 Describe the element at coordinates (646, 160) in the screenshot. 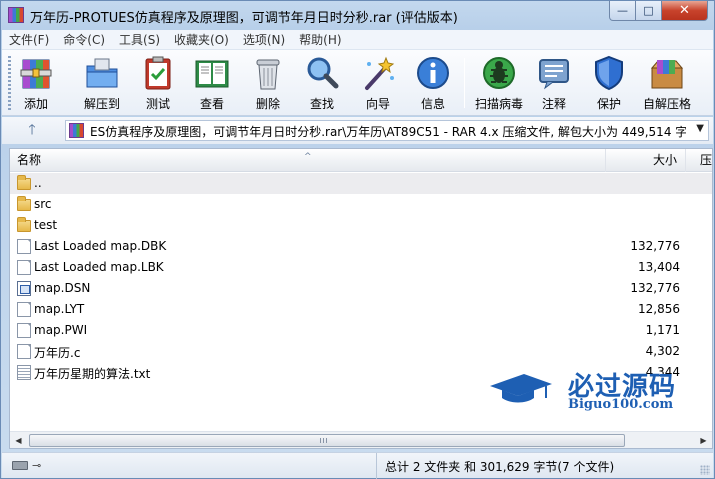

I see `column-size: 大小` at that location.